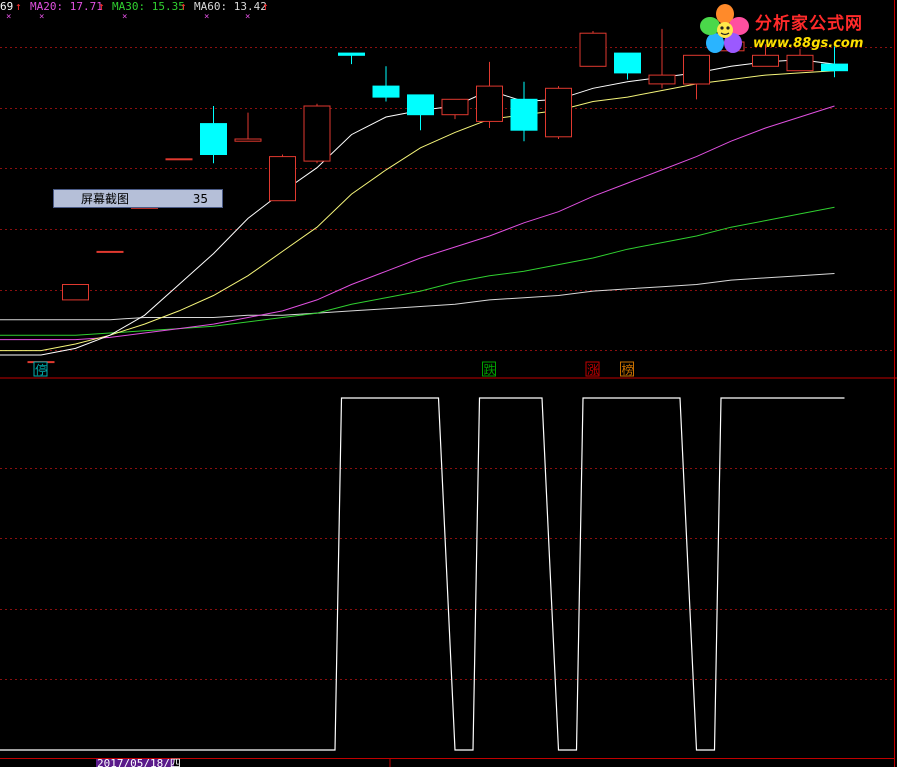 This screenshot has width=897, height=767. What do you see at coordinates (809, 24) in the screenshot?
I see `logo-title: 分析家公式网` at bounding box center [809, 24].